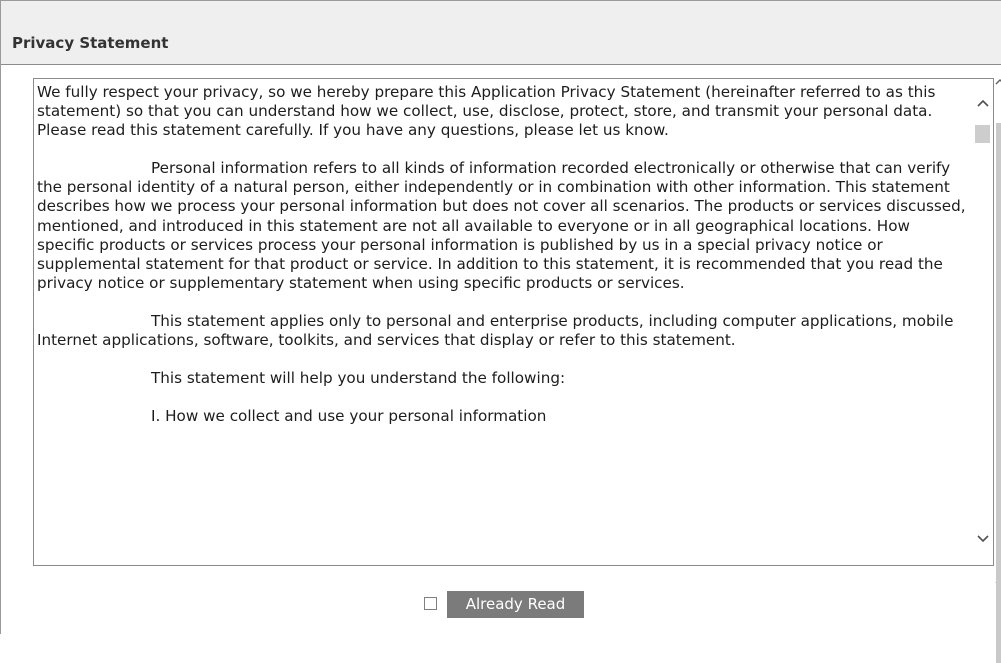 The width and height of the screenshot is (1001, 663). What do you see at coordinates (982, 322) in the screenshot?
I see `textbox-scrollbar` at bounding box center [982, 322].